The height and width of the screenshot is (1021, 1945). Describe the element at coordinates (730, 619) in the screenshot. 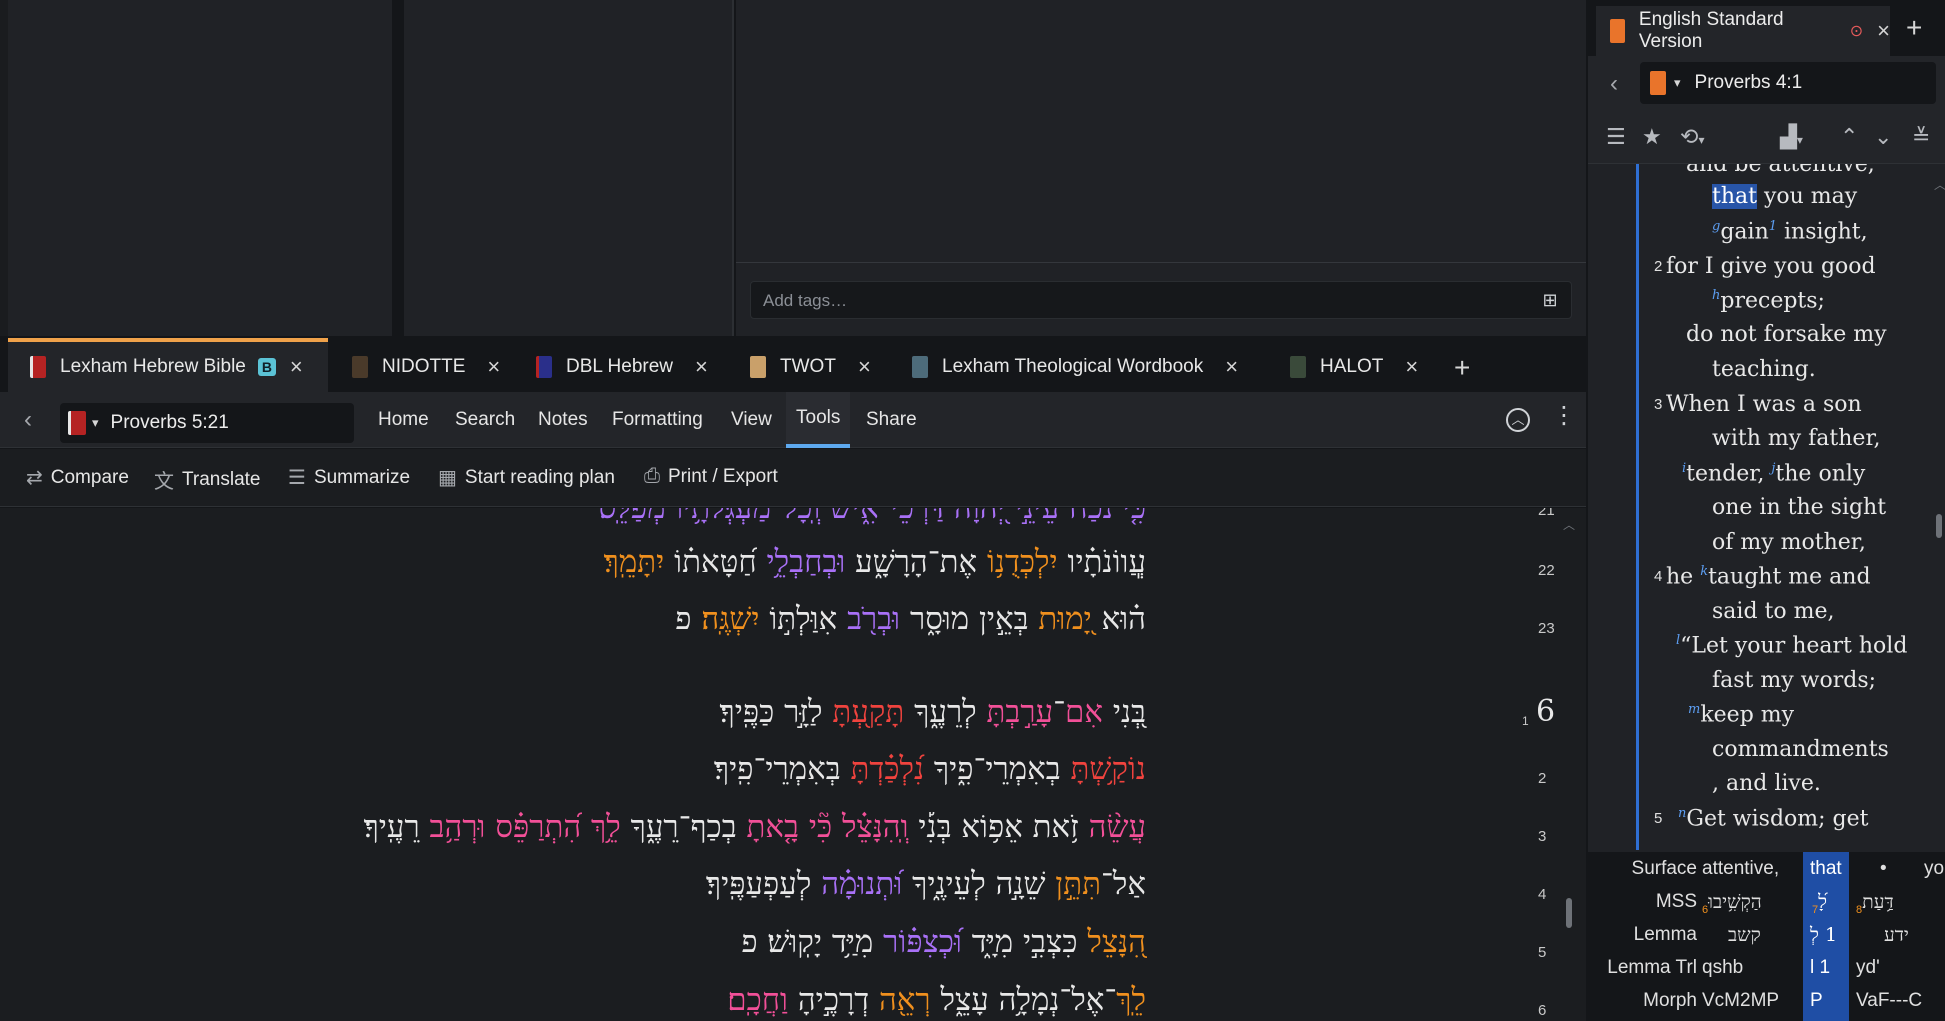

I see `hebrew-word: יִשְׁגֶּֽה׃` at that location.